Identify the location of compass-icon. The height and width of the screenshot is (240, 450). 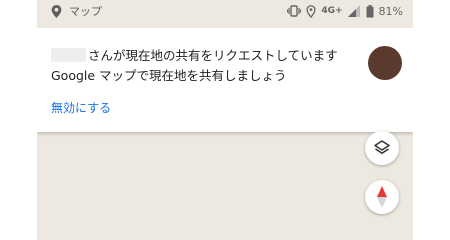
(382, 197).